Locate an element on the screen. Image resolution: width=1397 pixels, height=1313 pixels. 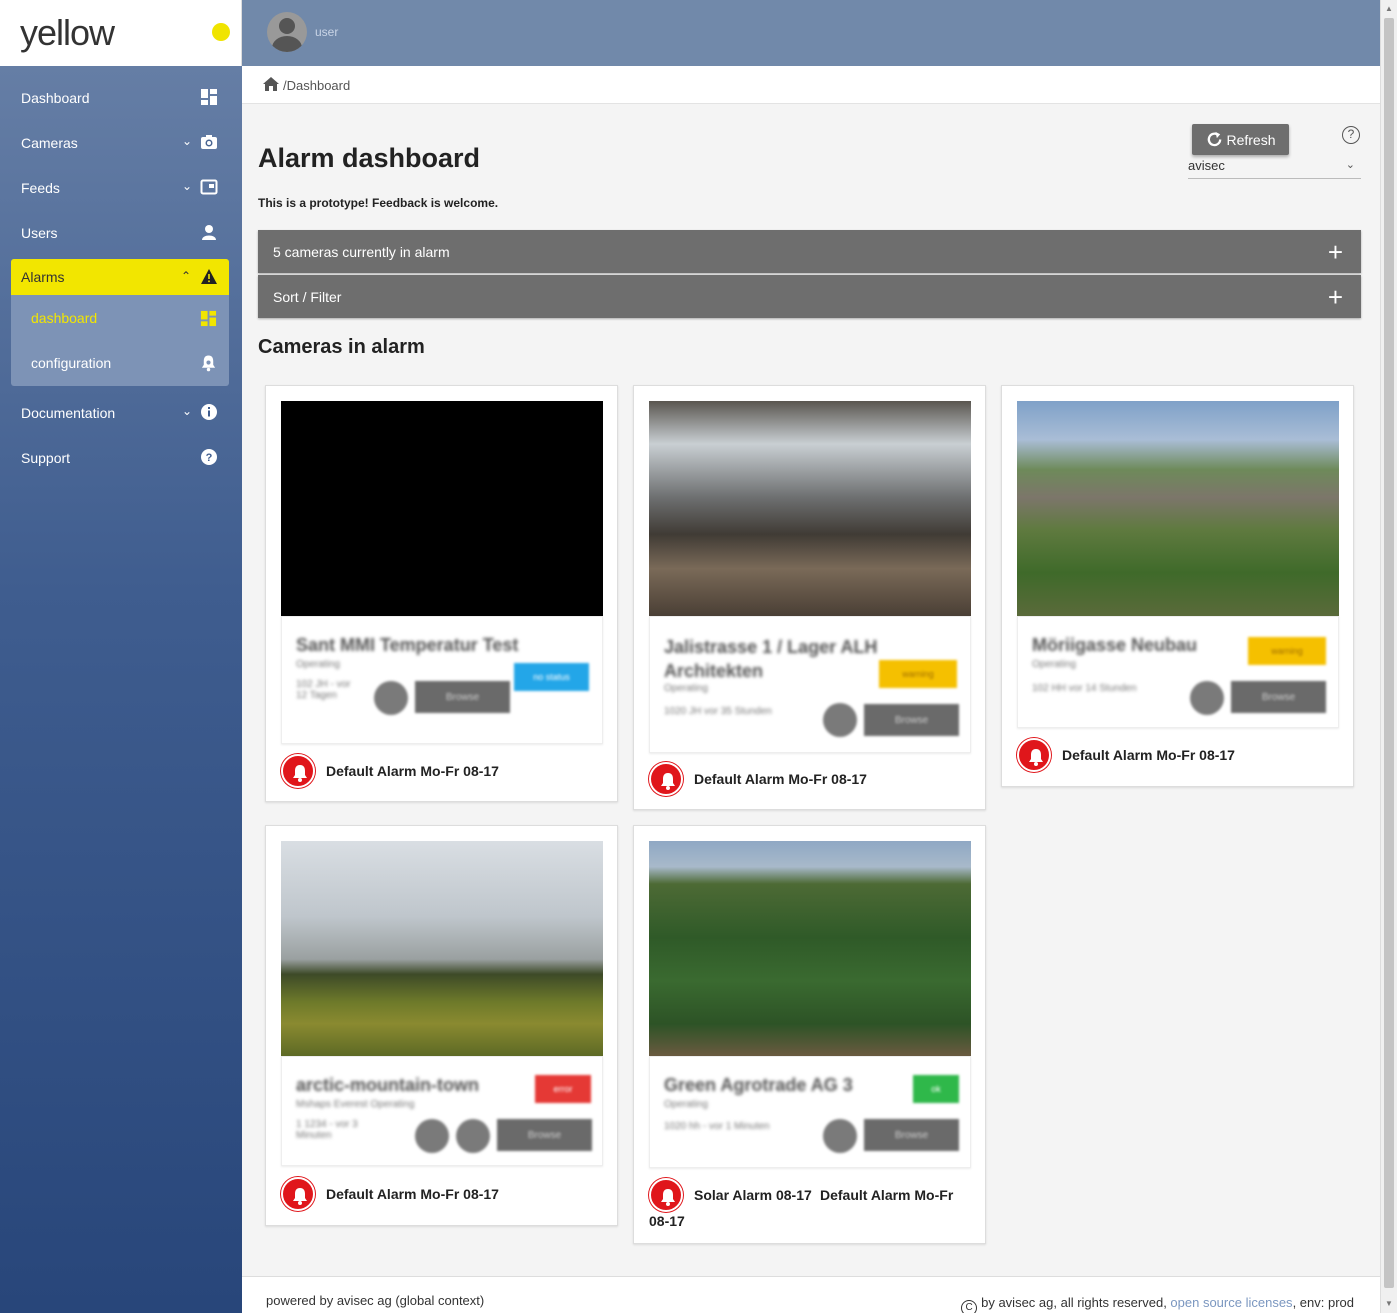
sidebar-subitem-configuration: configuration is located at coordinates (120, 363).